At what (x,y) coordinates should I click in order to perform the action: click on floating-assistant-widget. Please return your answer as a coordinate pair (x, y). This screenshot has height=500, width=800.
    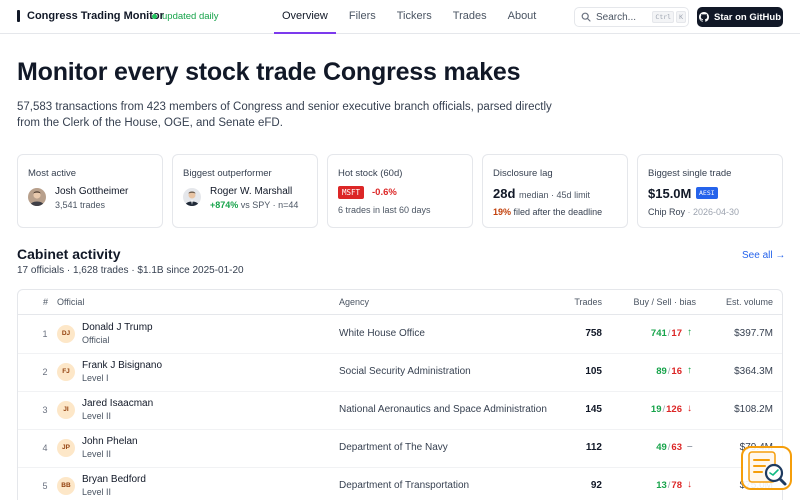
    Looking at the image, I should click on (766, 468).